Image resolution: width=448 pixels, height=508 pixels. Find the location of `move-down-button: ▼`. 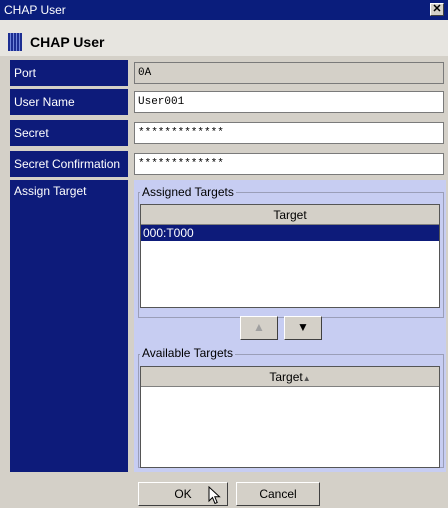

move-down-button: ▼ is located at coordinates (303, 328).